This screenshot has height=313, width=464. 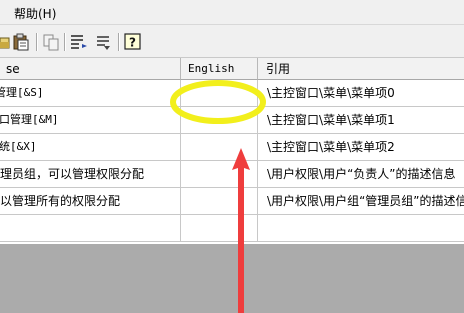 What do you see at coordinates (90, 120) in the screenshot?
I see `source-cell: 窗口管理[&M]` at bounding box center [90, 120].